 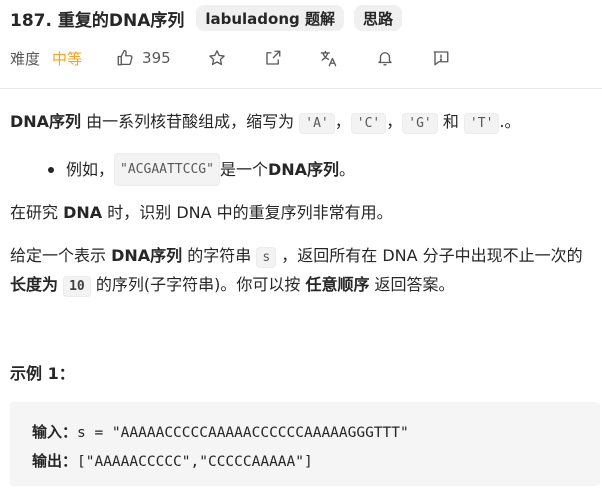 I want to click on research-paragraph: 在研究 DNA 时，识别 DNA 中的重复序列非常有用。, so click(x=201, y=212).